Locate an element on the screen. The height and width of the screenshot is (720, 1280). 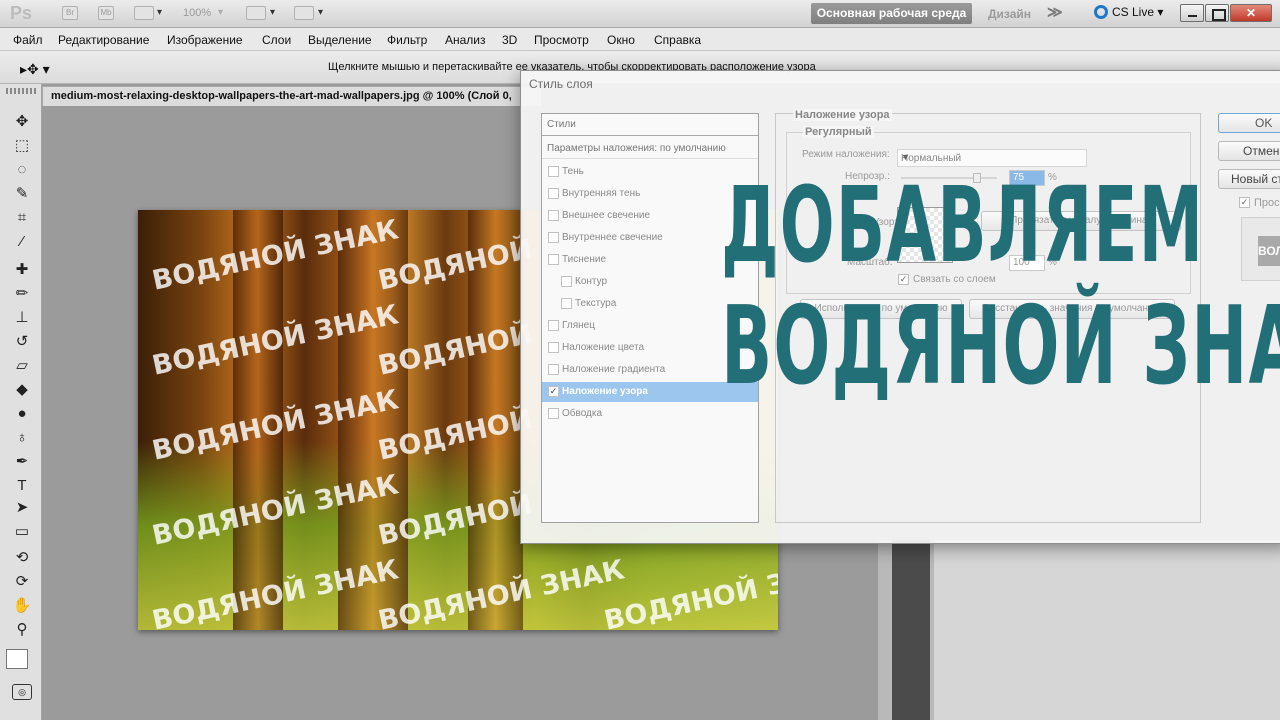
style-item-label: Контур is located at coordinates (591, 281).